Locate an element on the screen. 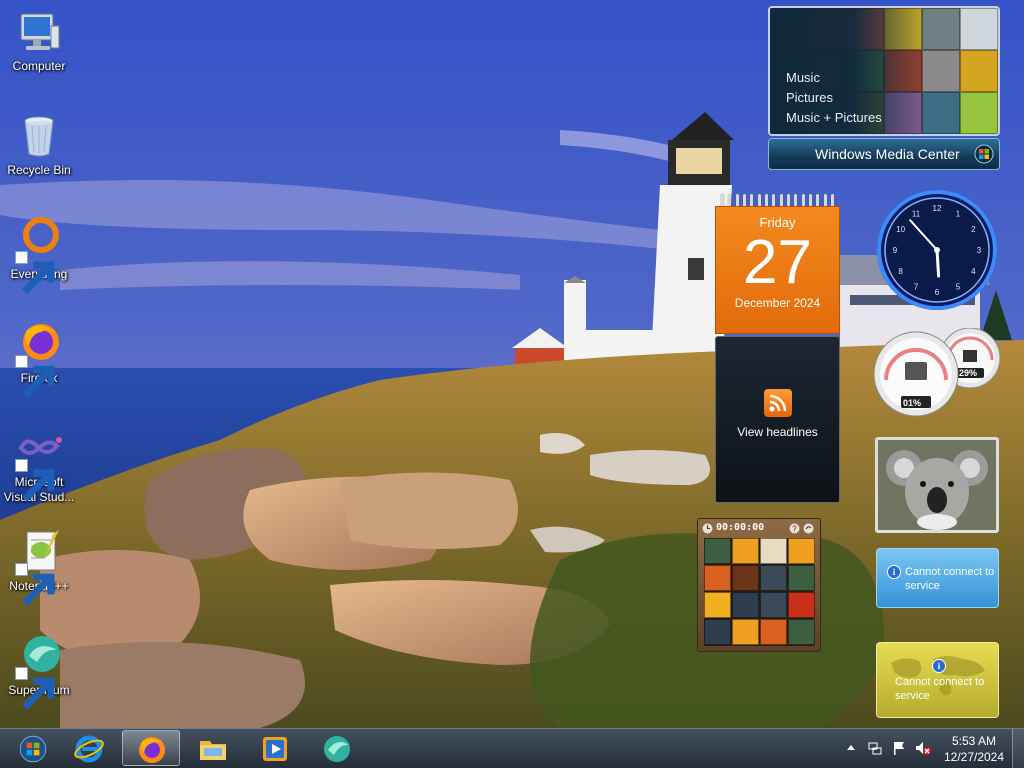  clock-numeral: 8 is located at coordinates (900, 271).